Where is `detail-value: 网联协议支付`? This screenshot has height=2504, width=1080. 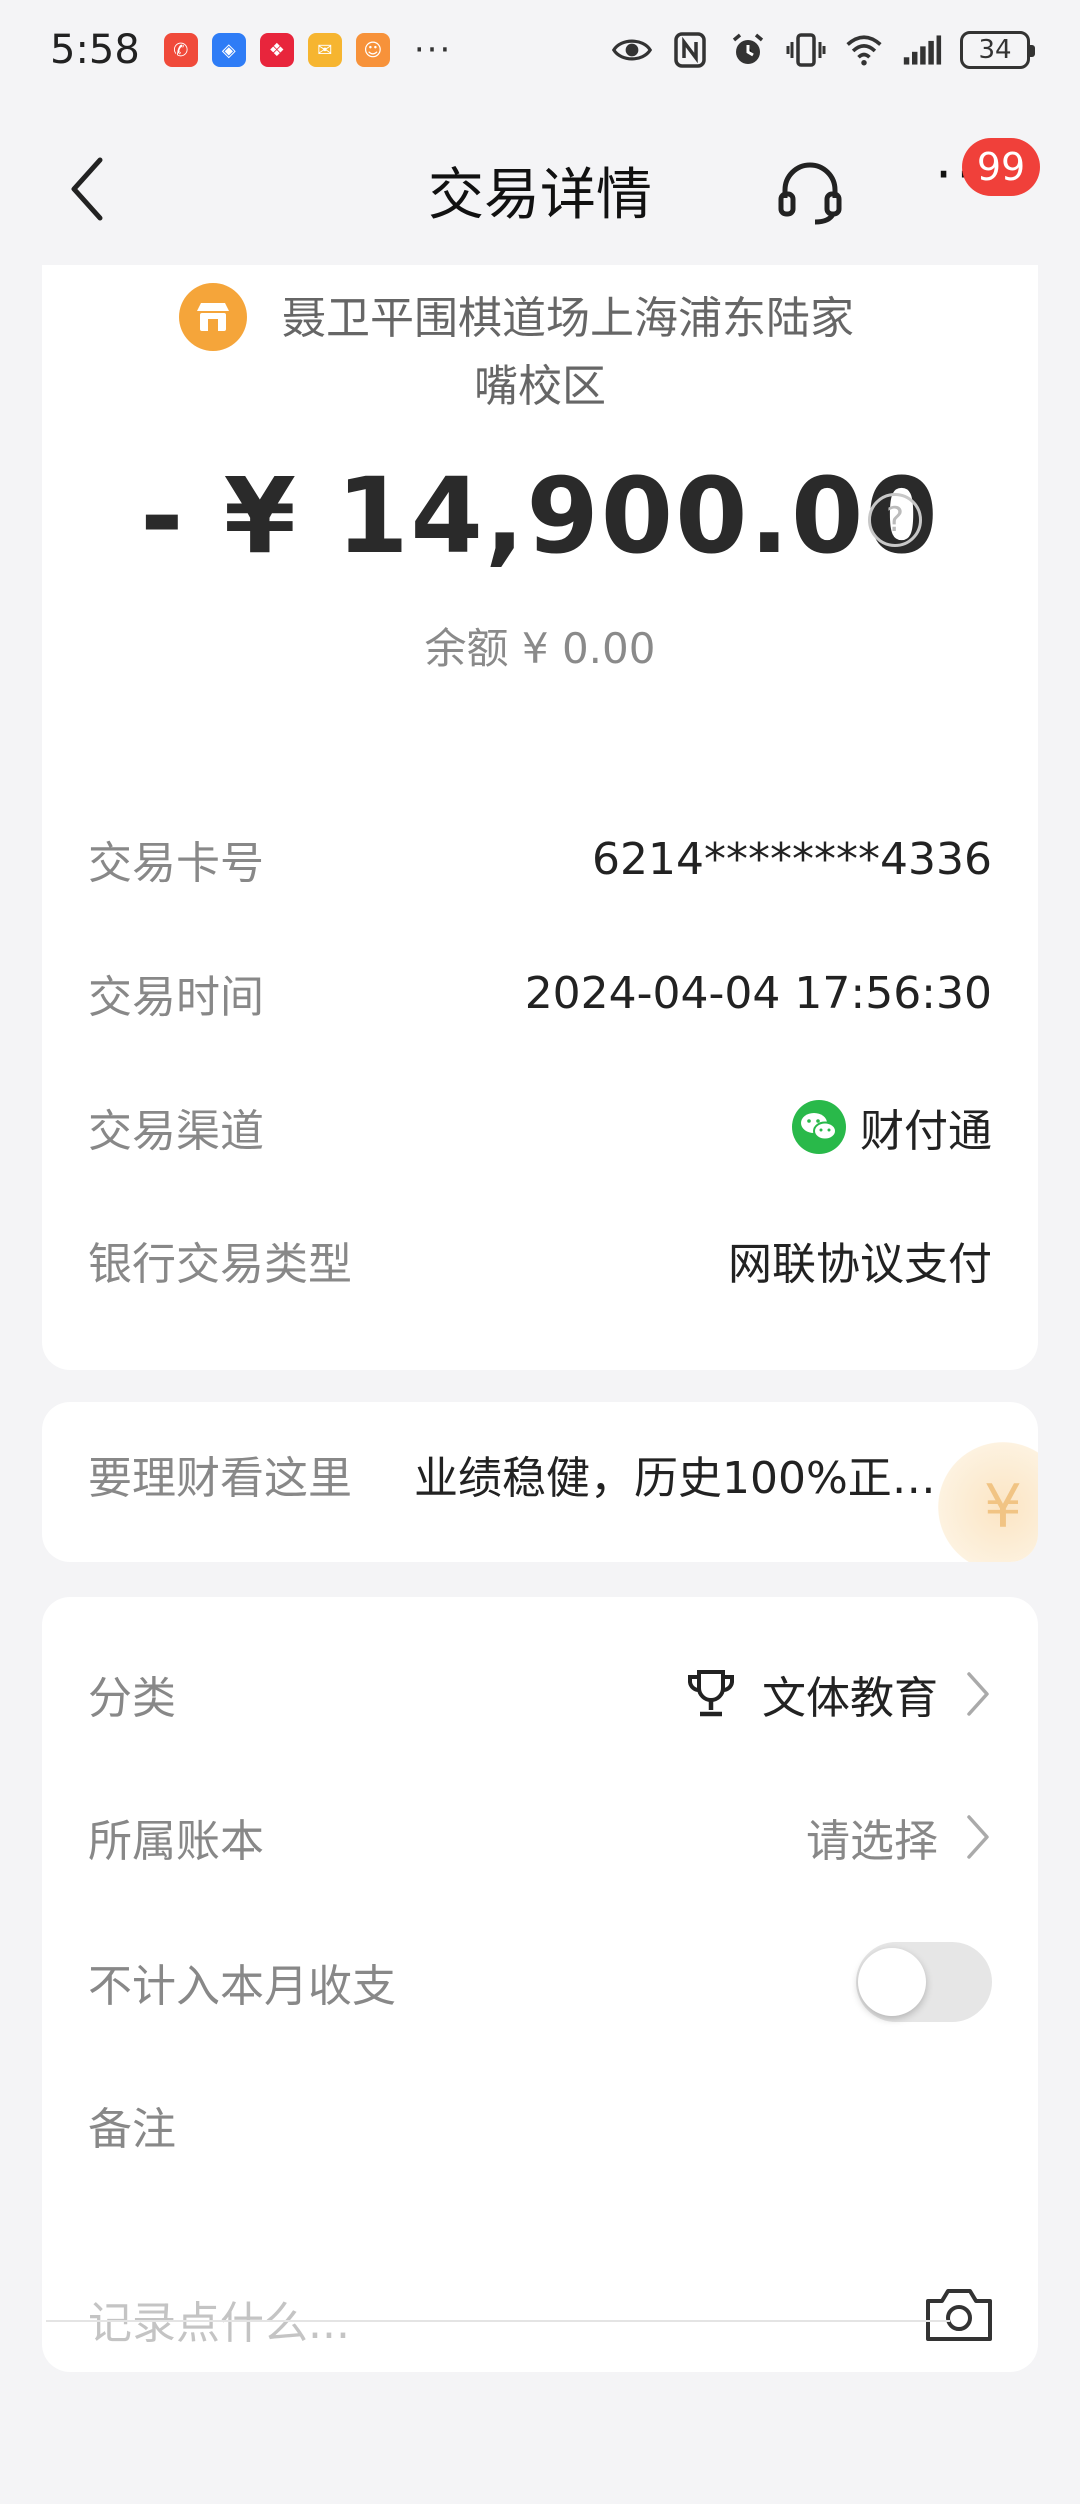 detail-value: 网联协议支付 is located at coordinates (860, 1264).